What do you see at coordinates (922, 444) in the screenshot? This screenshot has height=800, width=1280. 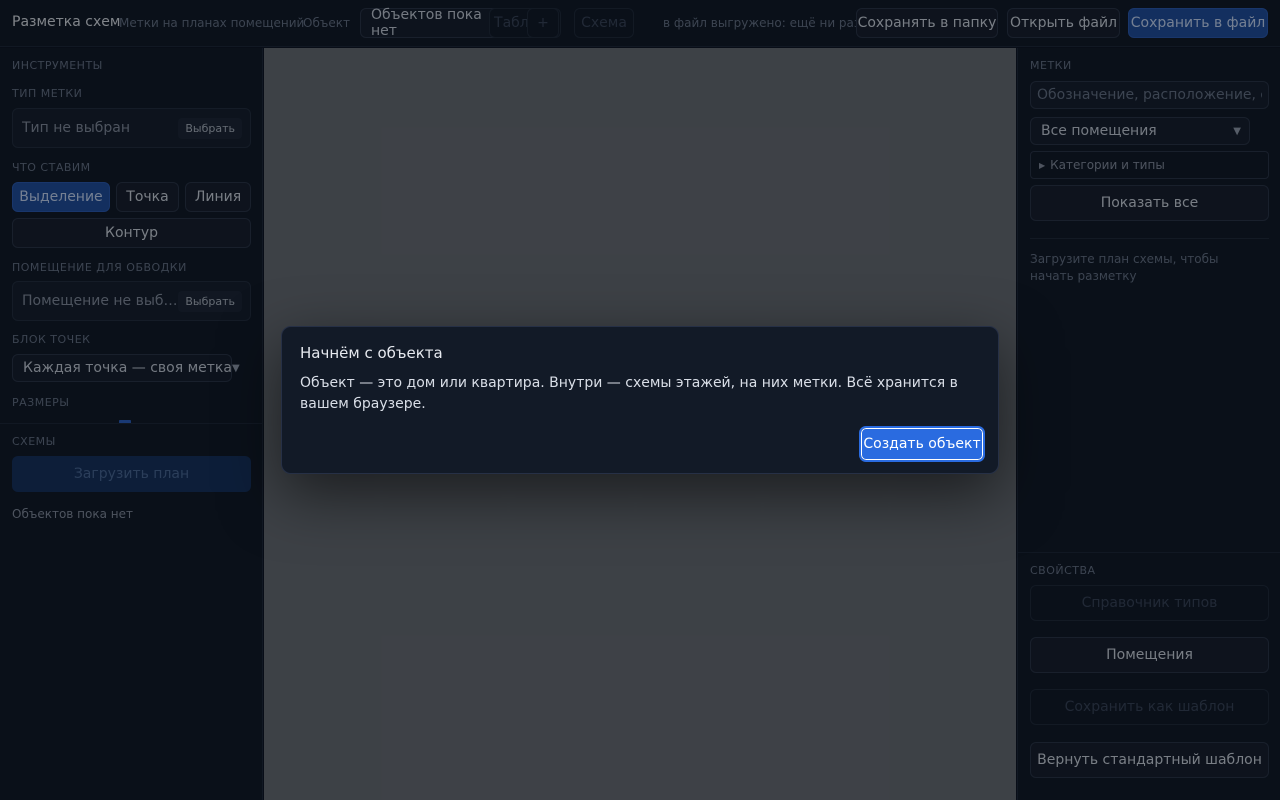 I see `create-object-button: Создать объект` at bounding box center [922, 444].